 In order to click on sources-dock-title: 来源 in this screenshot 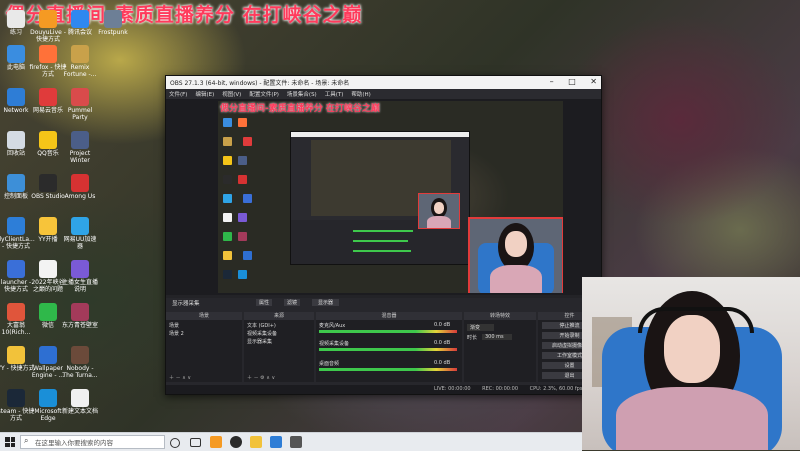, I will do `click(279, 316)`.